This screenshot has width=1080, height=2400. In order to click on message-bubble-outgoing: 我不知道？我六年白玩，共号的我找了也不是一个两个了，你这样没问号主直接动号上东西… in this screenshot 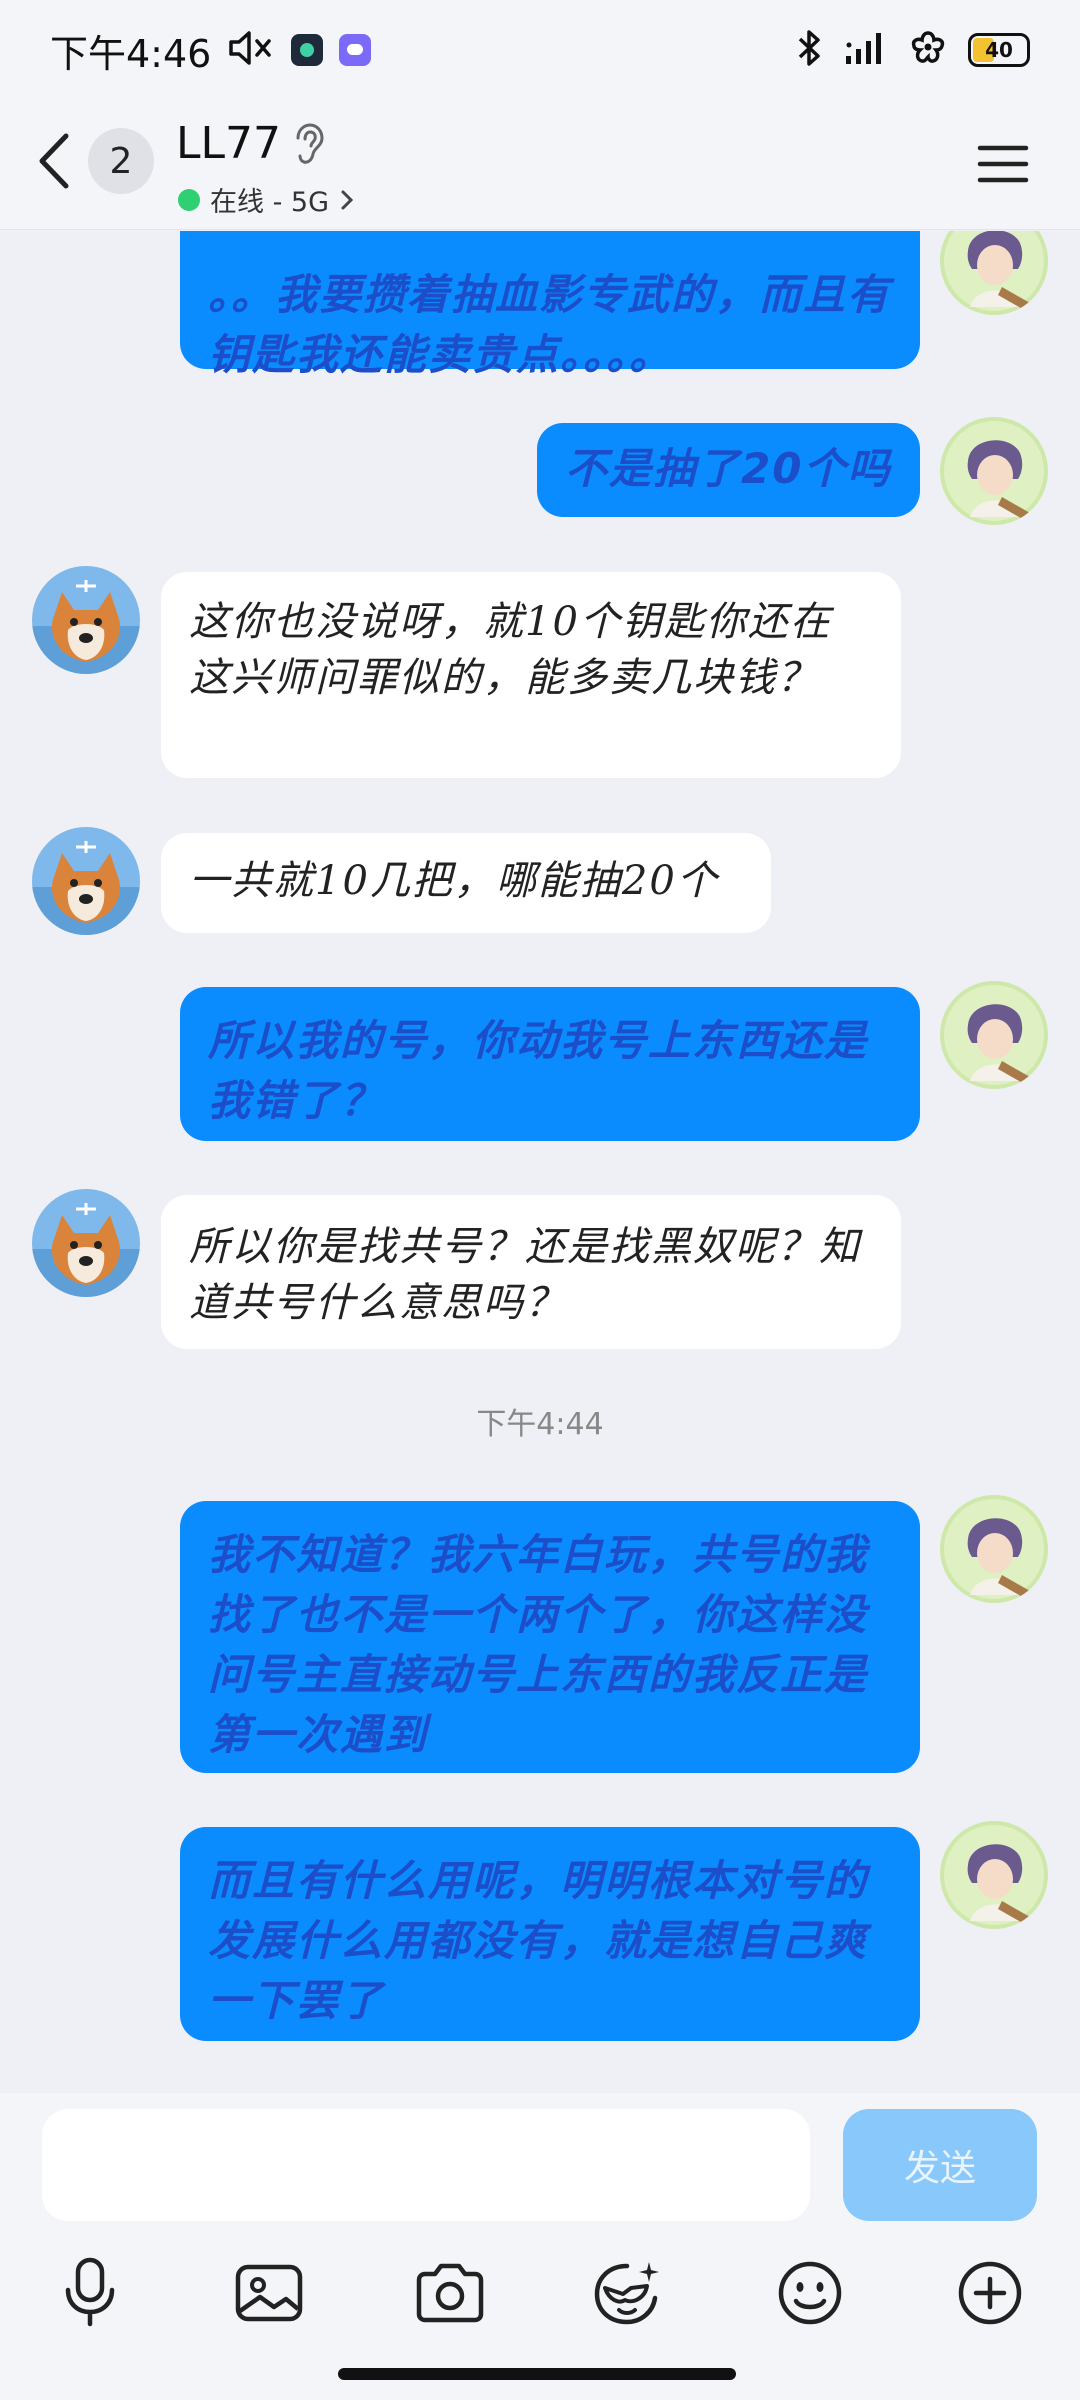, I will do `click(550, 1637)`.